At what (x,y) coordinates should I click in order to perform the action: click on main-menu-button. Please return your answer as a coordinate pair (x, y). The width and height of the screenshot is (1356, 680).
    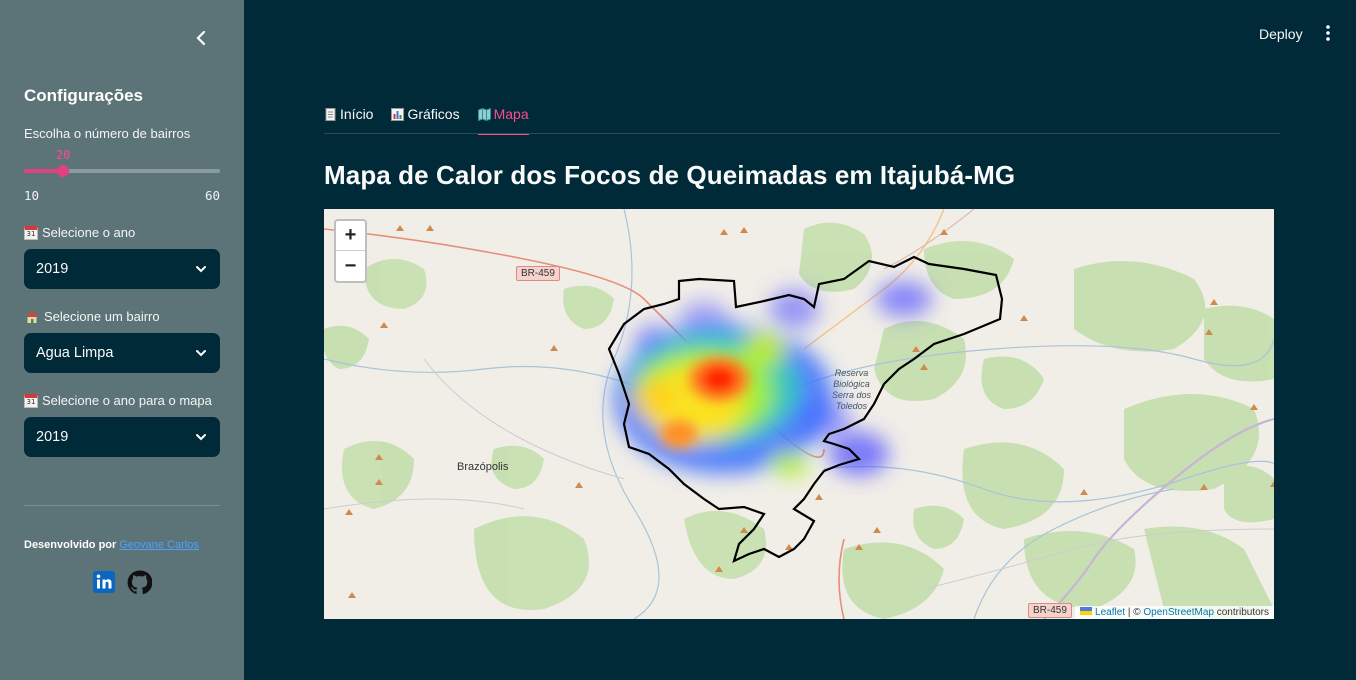
    Looking at the image, I should click on (1328, 33).